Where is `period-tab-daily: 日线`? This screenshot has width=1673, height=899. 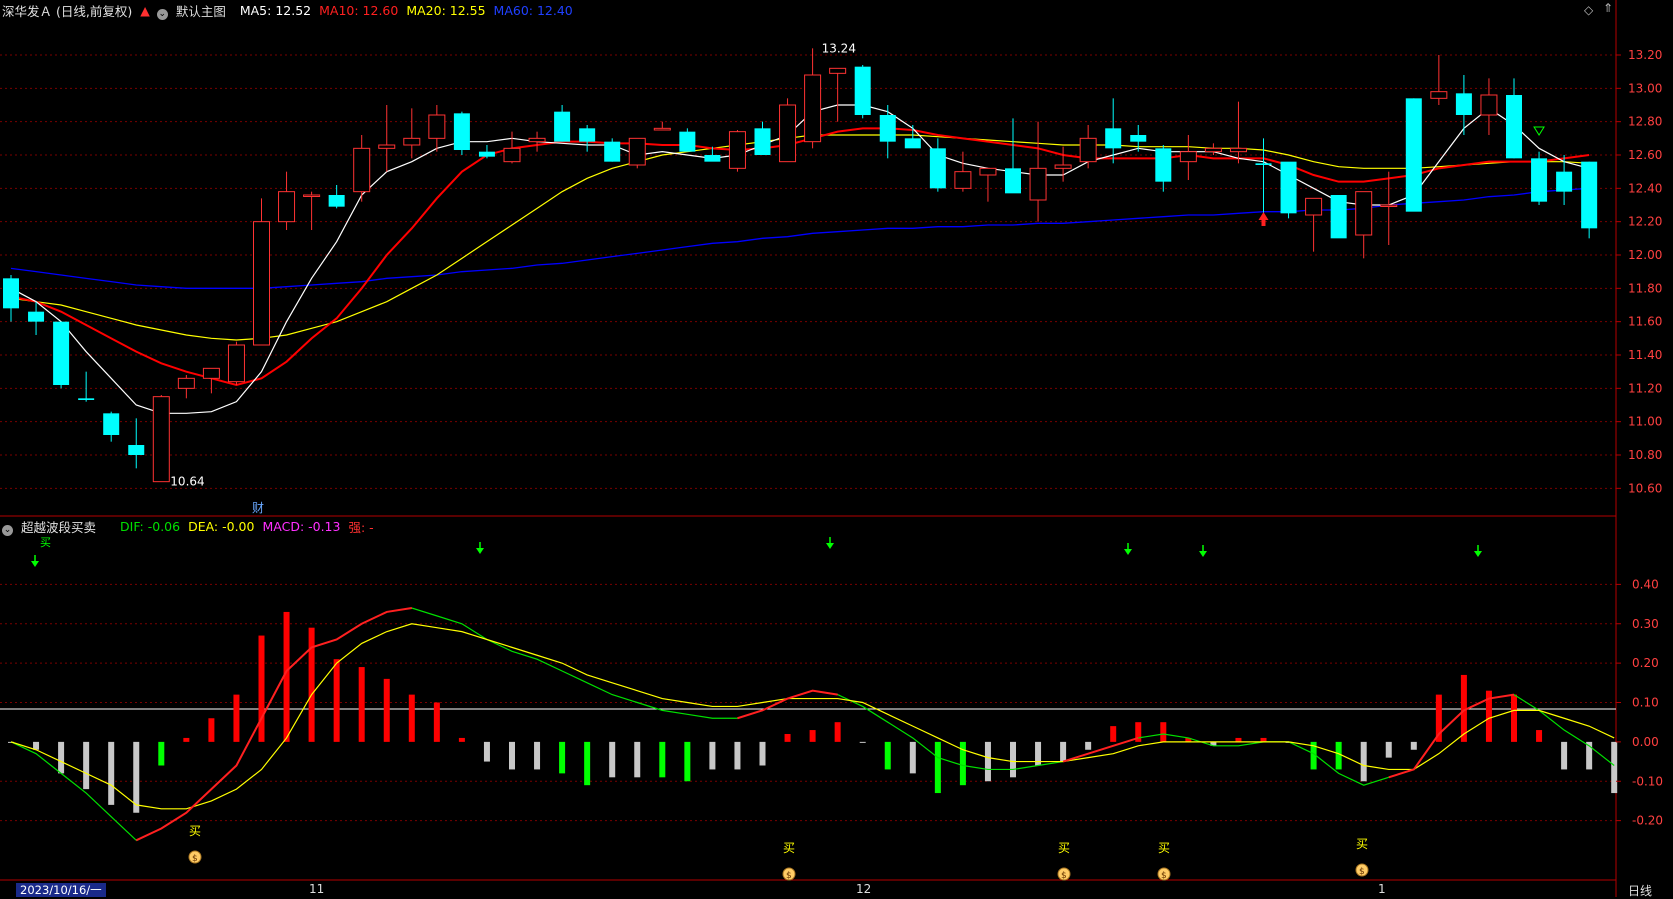
period-tab-daily: 日线 is located at coordinates (1640, 890).